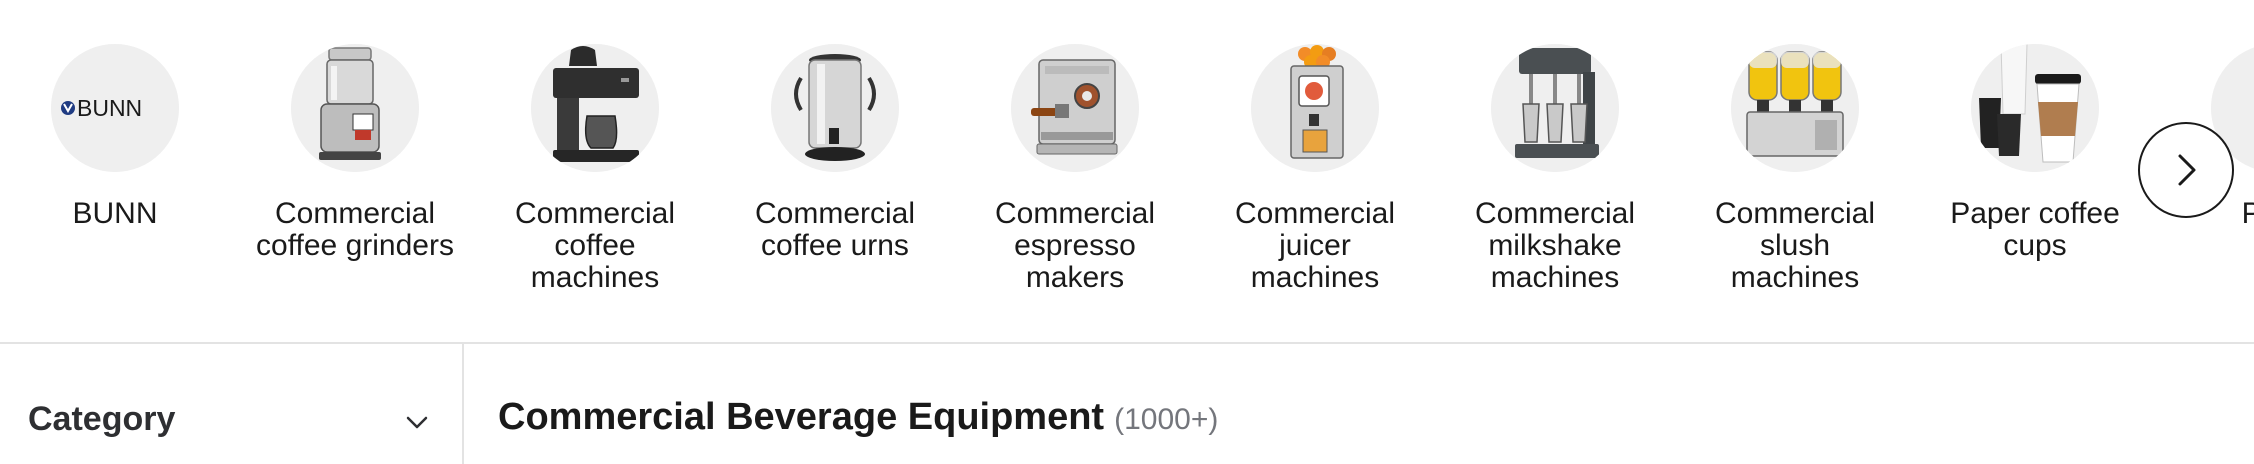 Image resolution: width=2254 pixels, height=464 pixels. What do you see at coordinates (109, 108) in the screenshot?
I see `bunn-logo-text: BUNN` at bounding box center [109, 108].